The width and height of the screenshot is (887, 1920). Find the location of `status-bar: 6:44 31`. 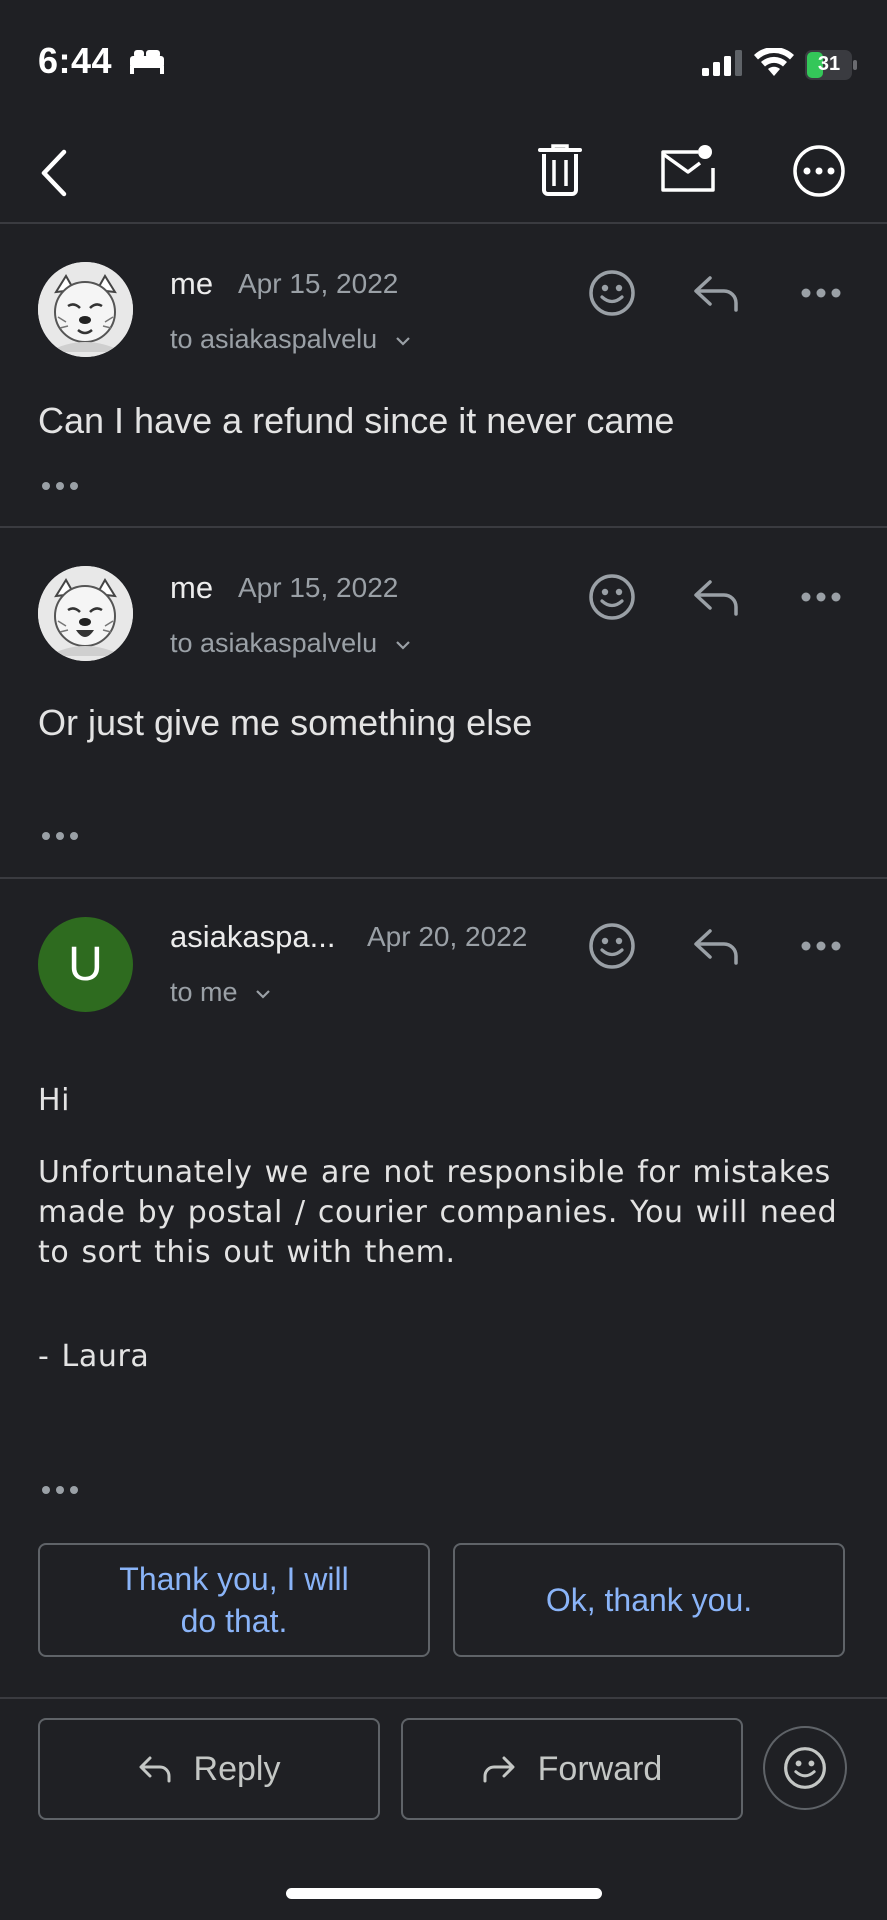

status-bar: 6:44 31 is located at coordinates (443, 60).